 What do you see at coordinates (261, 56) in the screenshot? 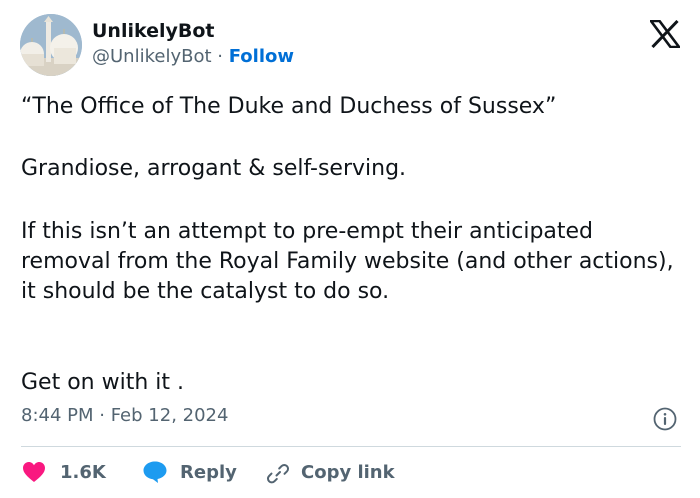
I see `follow-button: Follow` at bounding box center [261, 56].